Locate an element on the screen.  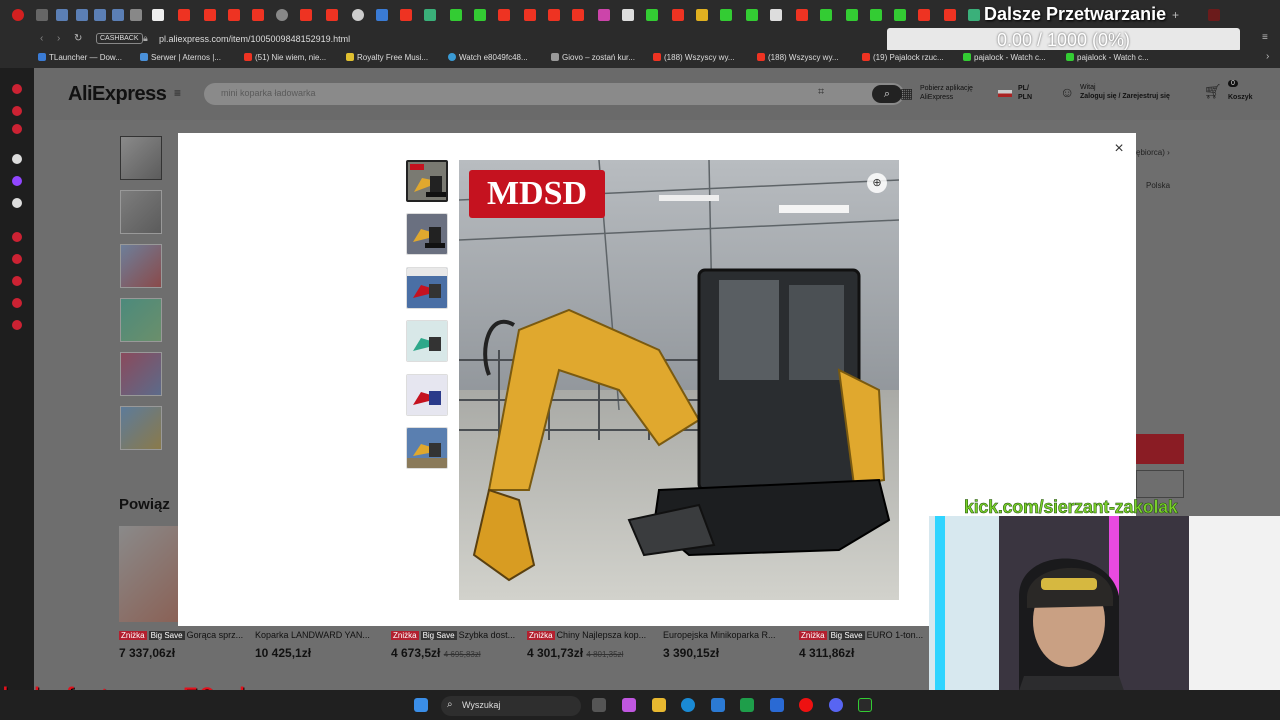
search-tabs-icon is located at coordinates (1214, 15).